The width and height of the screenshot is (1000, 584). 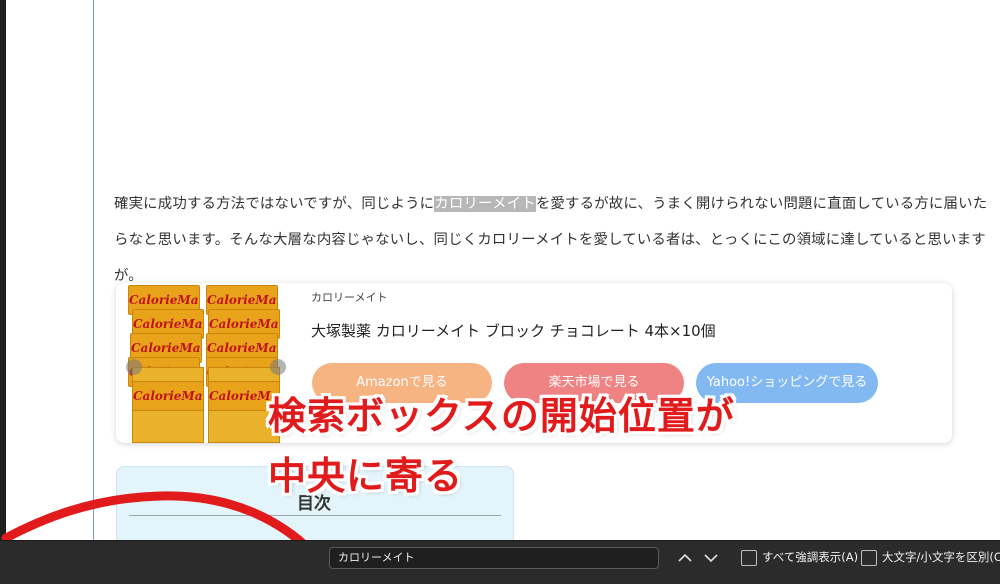 What do you see at coordinates (485, 204) in the screenshot?
I see `search-match-highlight: カロリーメイト` at bounding box center [485, 204].